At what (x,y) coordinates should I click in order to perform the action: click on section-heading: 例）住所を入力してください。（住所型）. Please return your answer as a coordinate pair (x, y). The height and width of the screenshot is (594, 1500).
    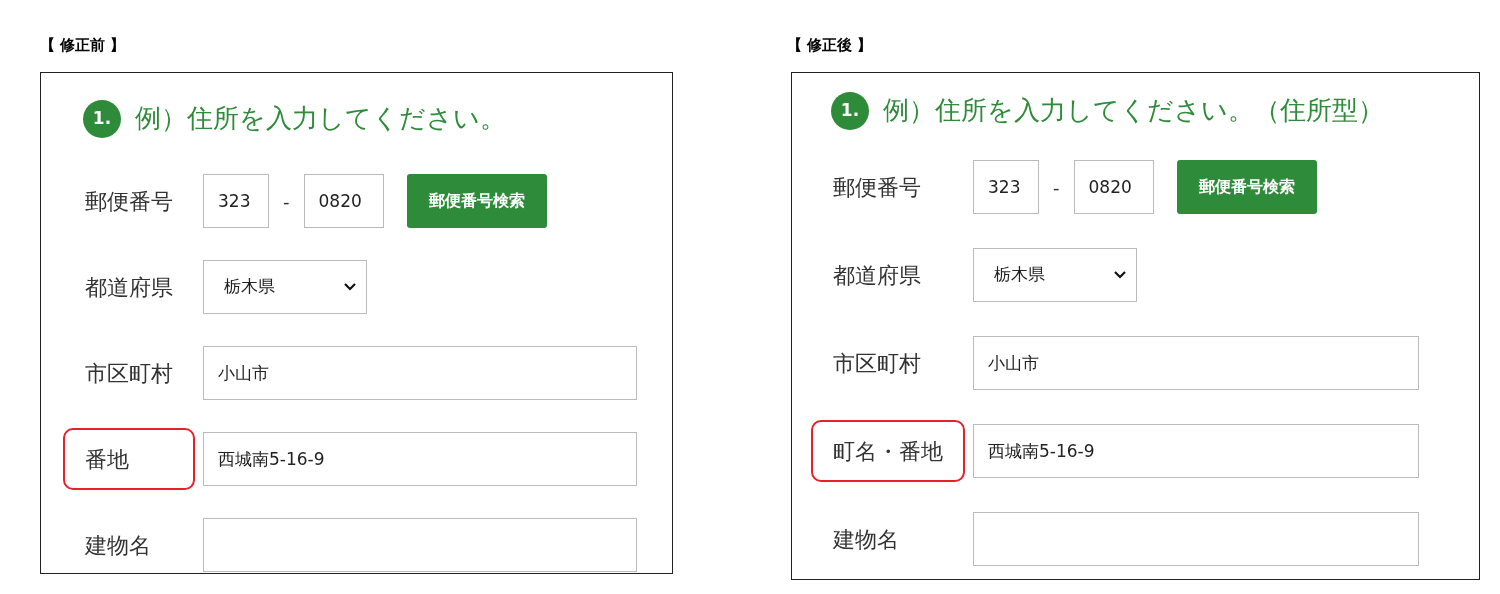
    Looking at the image, I should click on (1133, 110).